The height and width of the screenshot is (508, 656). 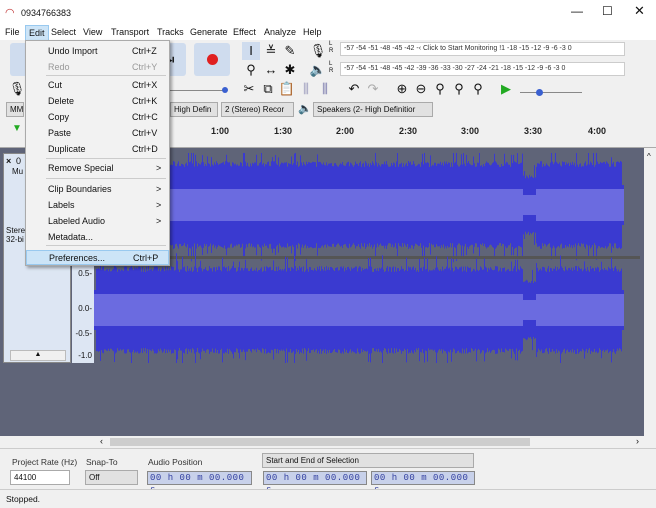 I want to click on selection-start-field: 00 h 00 m 00.000 s, so click(x=315, y=483).